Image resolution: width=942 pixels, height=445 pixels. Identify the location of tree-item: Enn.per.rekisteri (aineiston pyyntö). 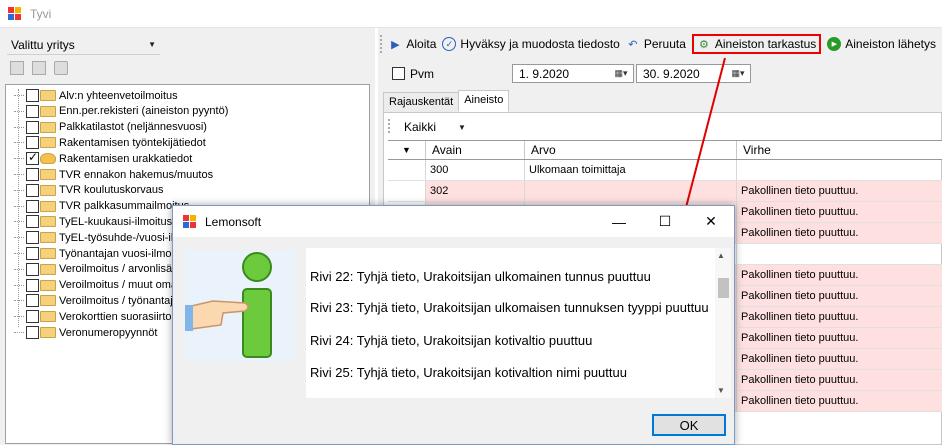
(121, 111).